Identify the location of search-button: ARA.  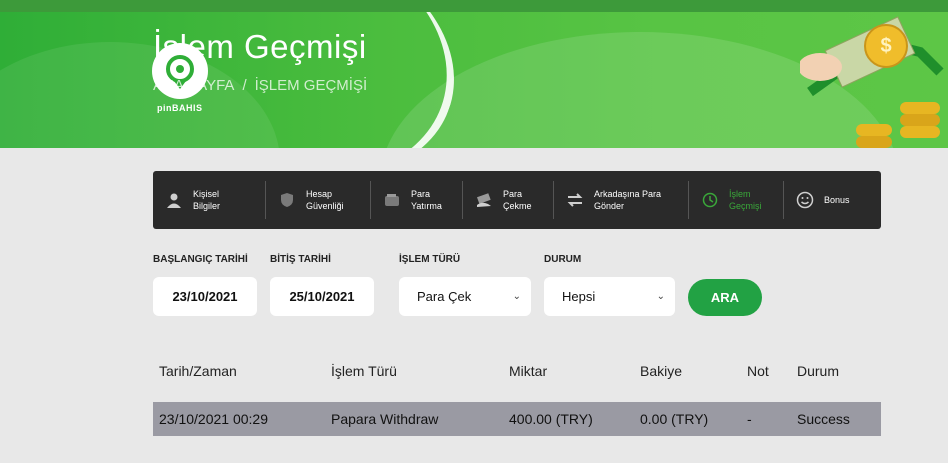
(725, 297).